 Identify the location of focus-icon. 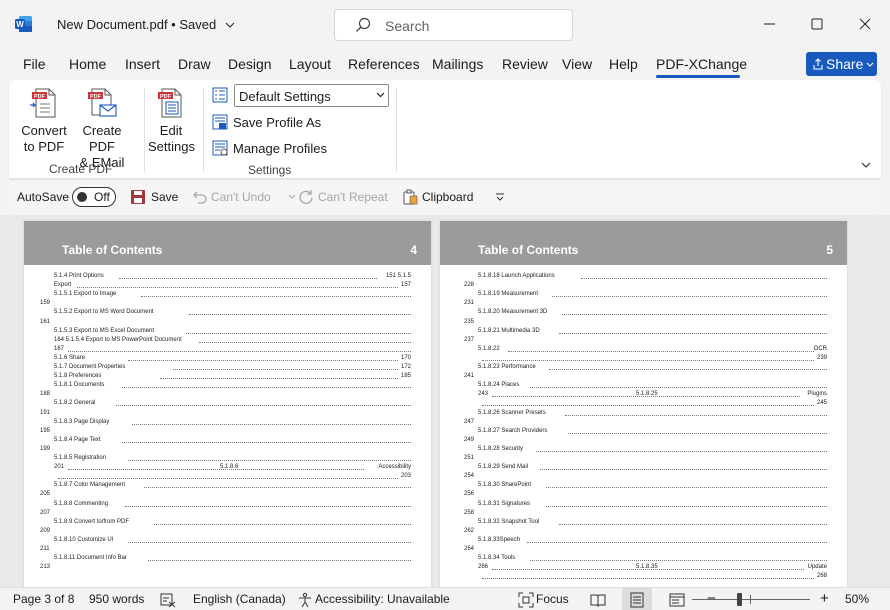
(526, 600).